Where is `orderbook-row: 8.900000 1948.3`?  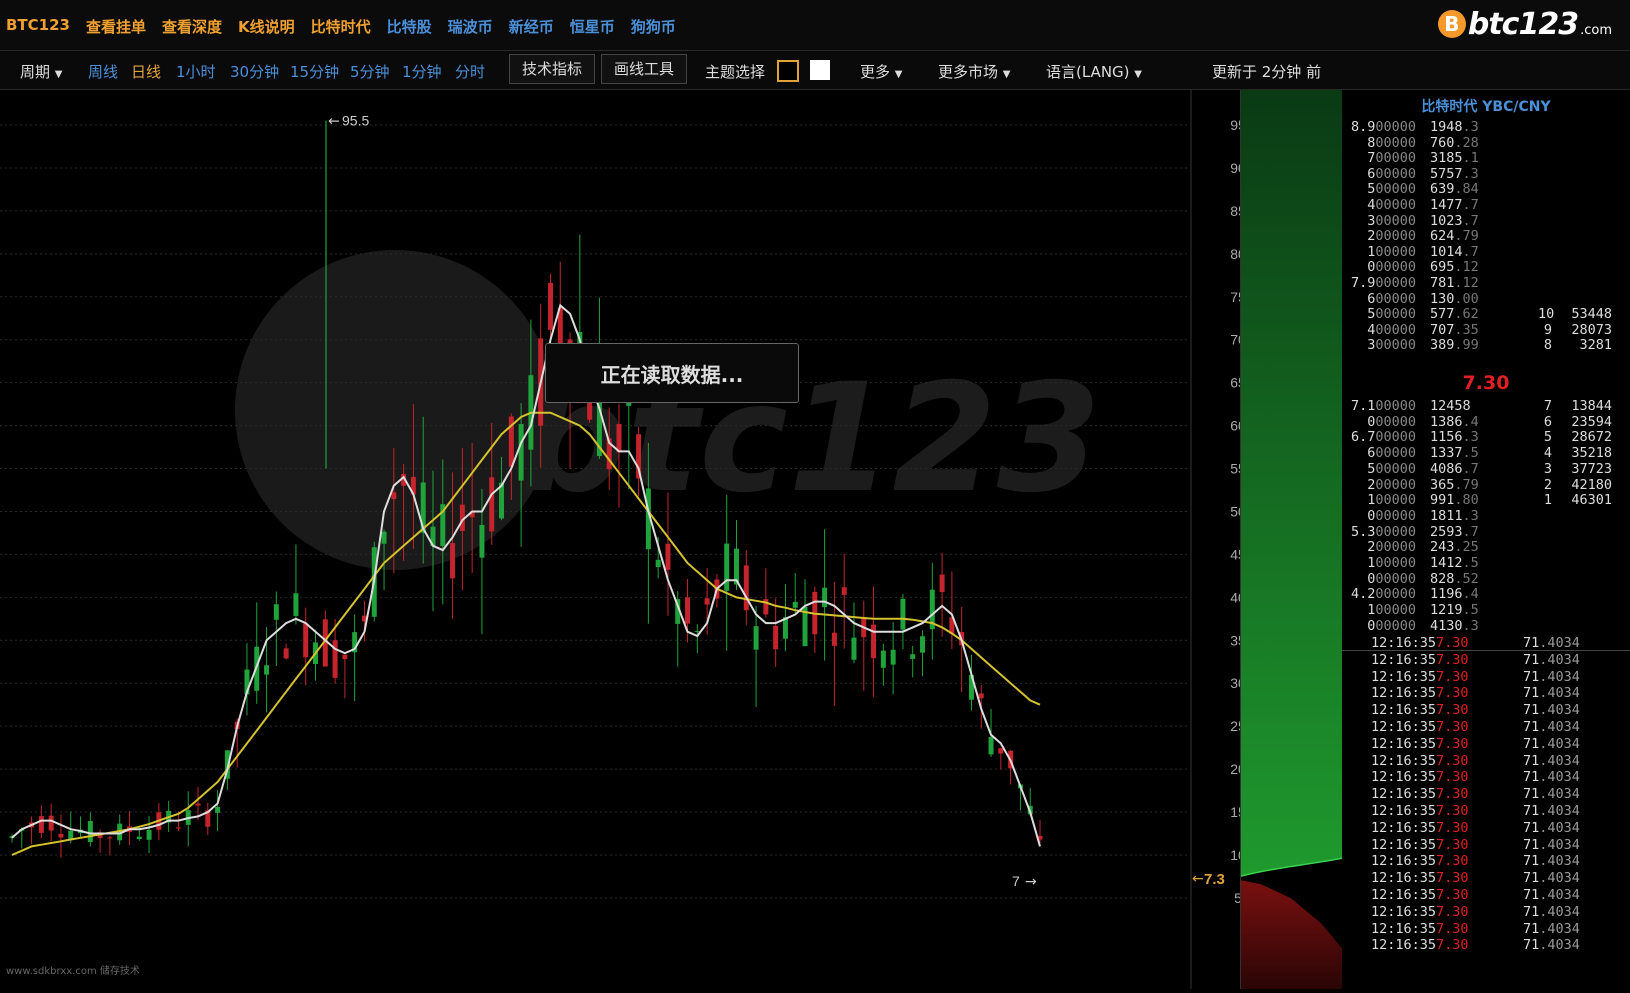 orderbook-row: 8.900000 1948.3 is located at coordinates (1486, 127).